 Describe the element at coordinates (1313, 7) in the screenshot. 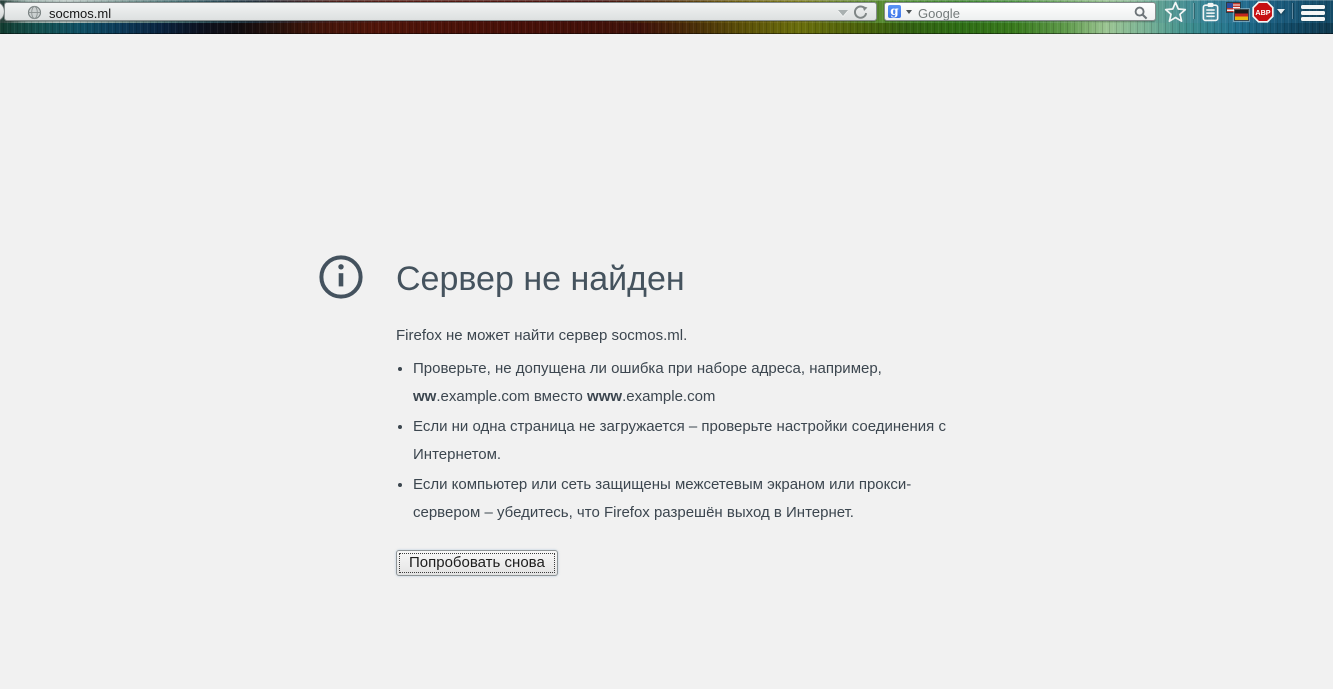

I see `hamburger-icon` at that location.